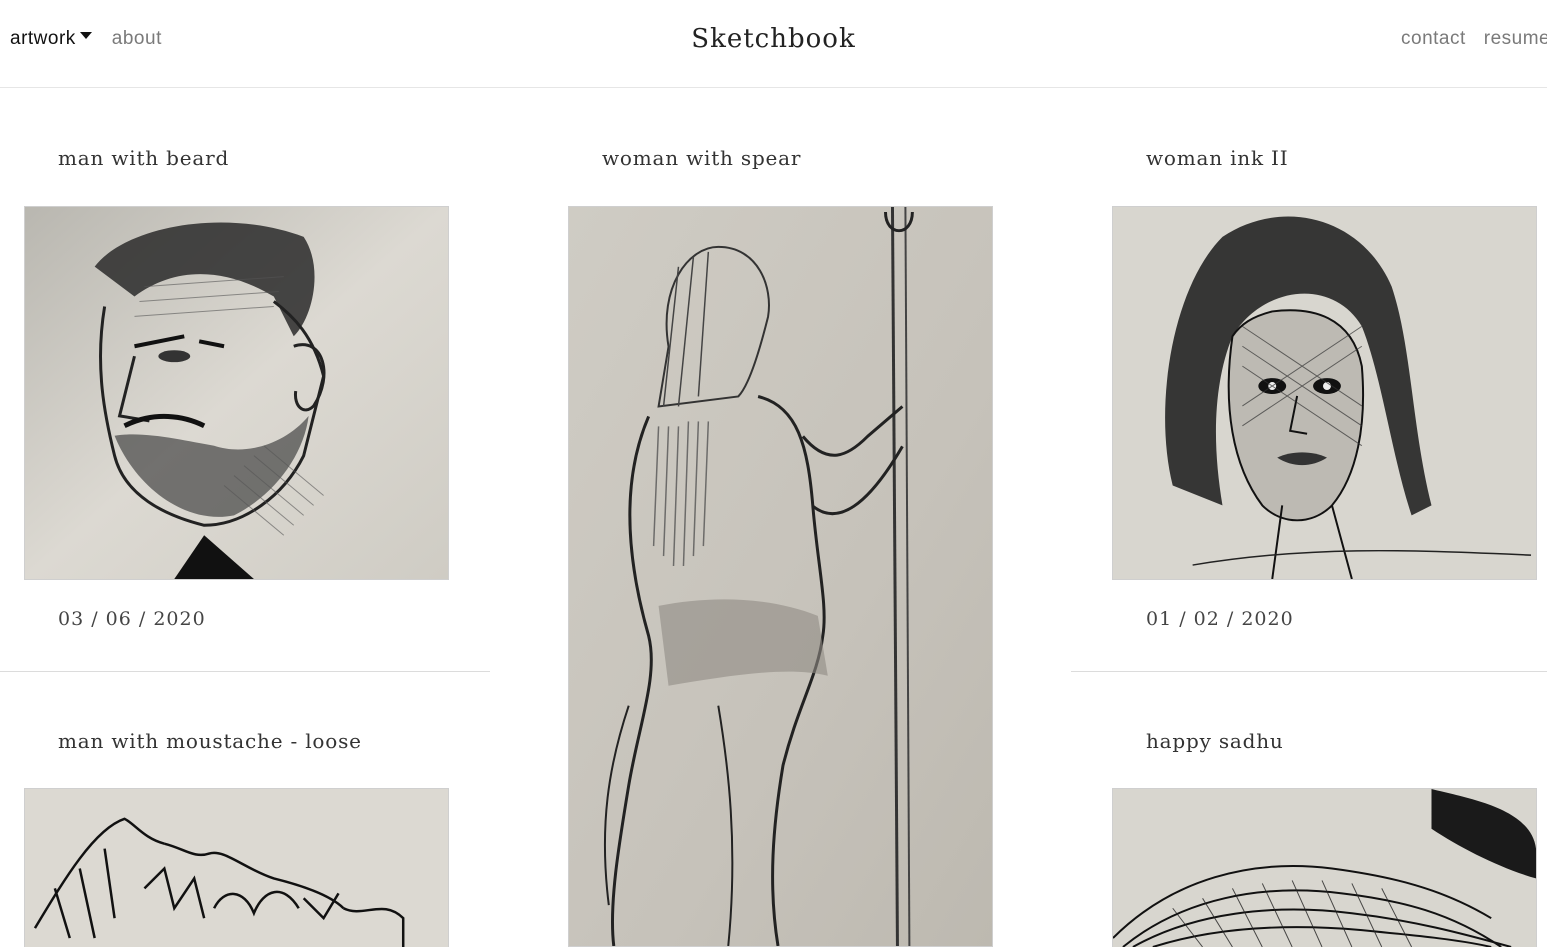 This screenshot has height=947, width=1547. Describe the element at coordinates (1474, 39) in the screenshot. I see `right-nav: contact resume` at that location.